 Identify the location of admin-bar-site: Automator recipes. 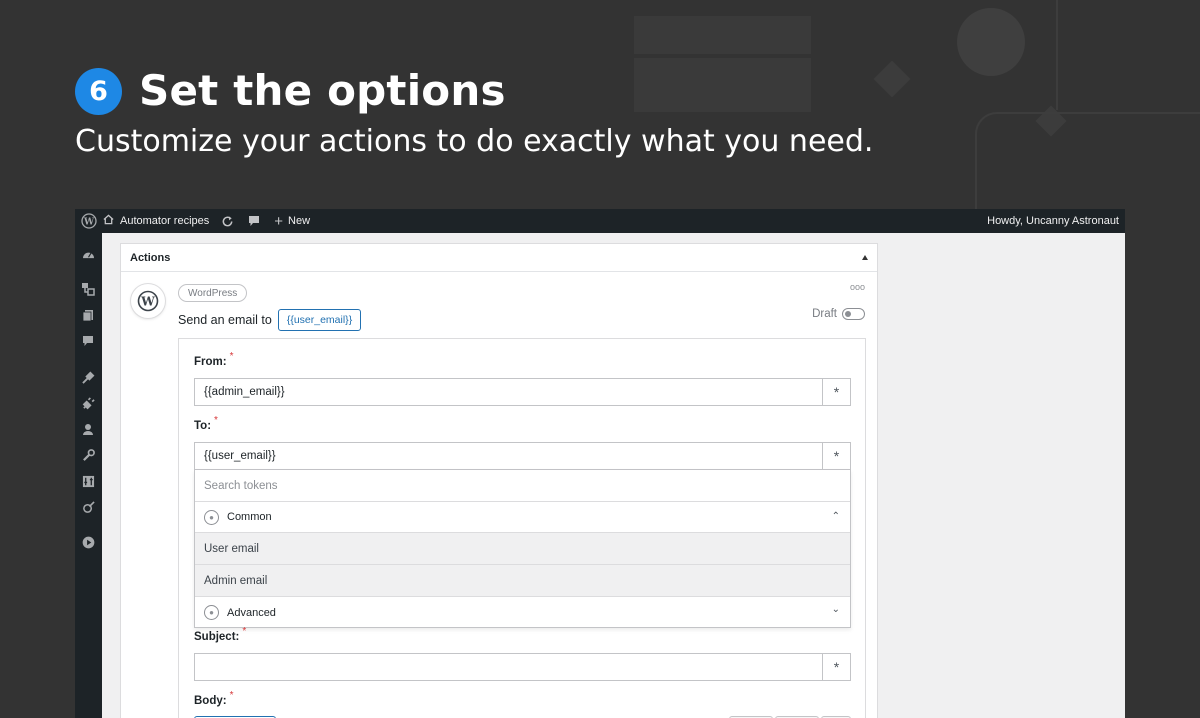
(156, 221).